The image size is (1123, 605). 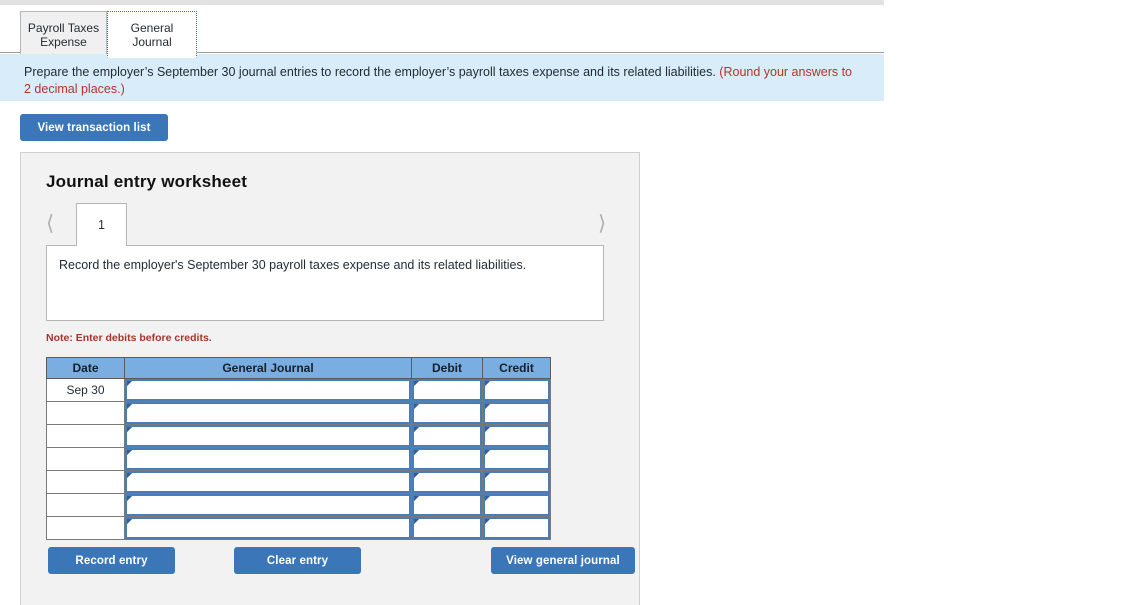 I want to click on journal-entry-table-body: Sep 30, so click(x=298, y=459).